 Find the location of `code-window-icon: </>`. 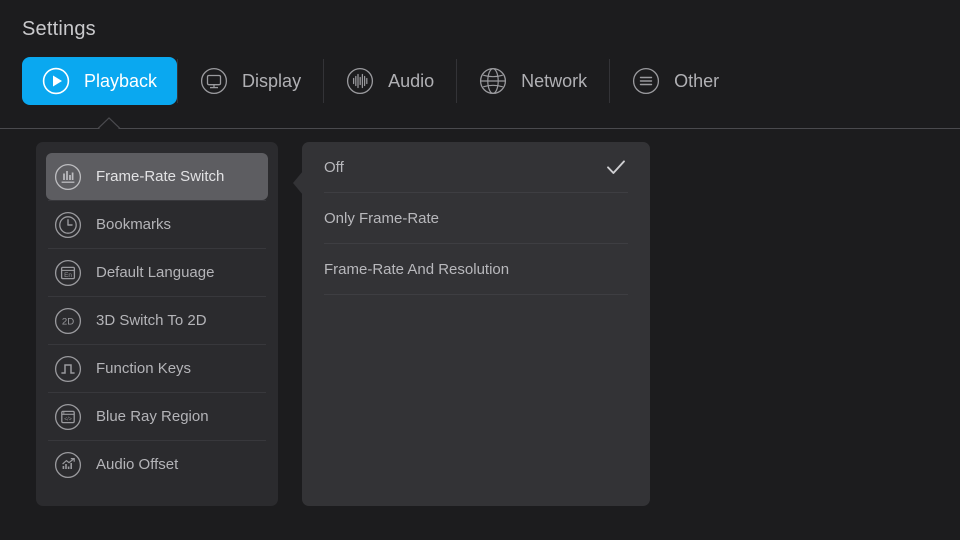

code-window-icon: </> is located at coordinates (68, 417).